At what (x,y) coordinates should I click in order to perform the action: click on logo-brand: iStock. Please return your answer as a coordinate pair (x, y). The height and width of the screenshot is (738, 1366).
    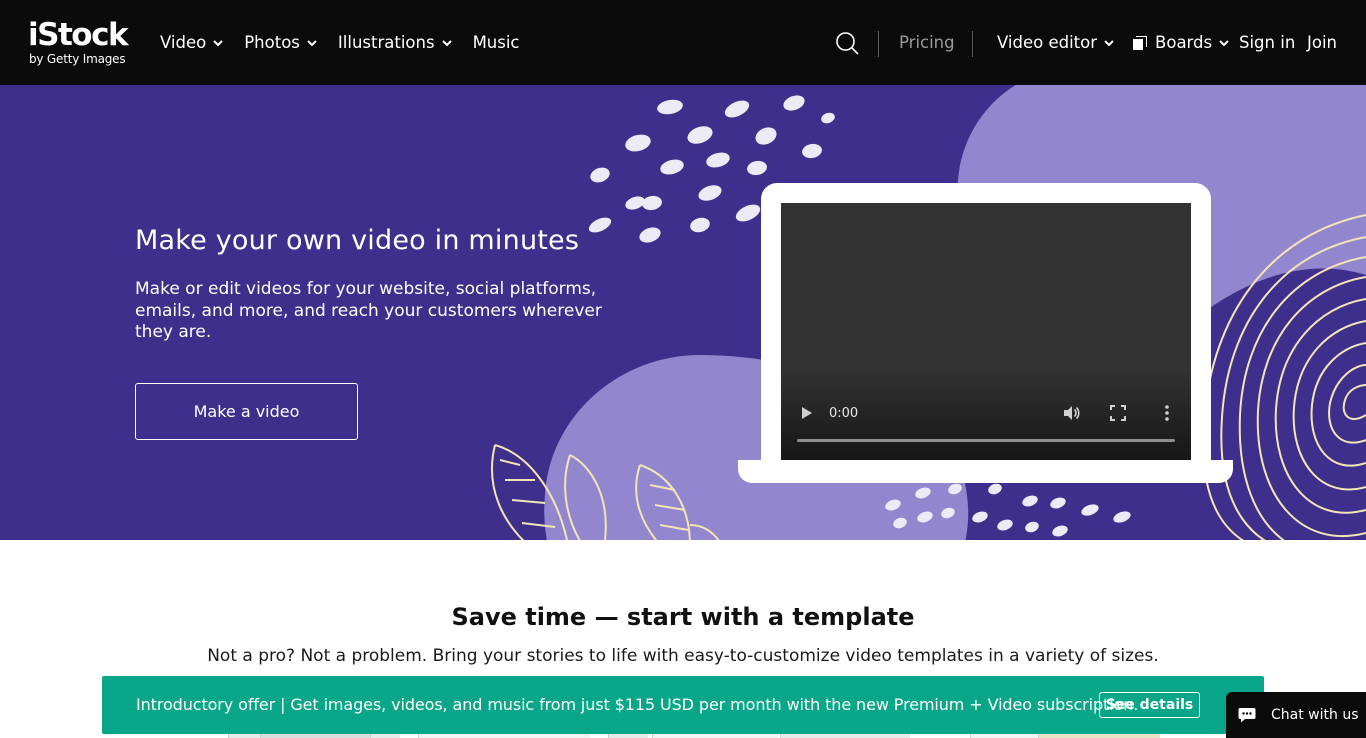
    Looking at the image, I should click on (78, 35).